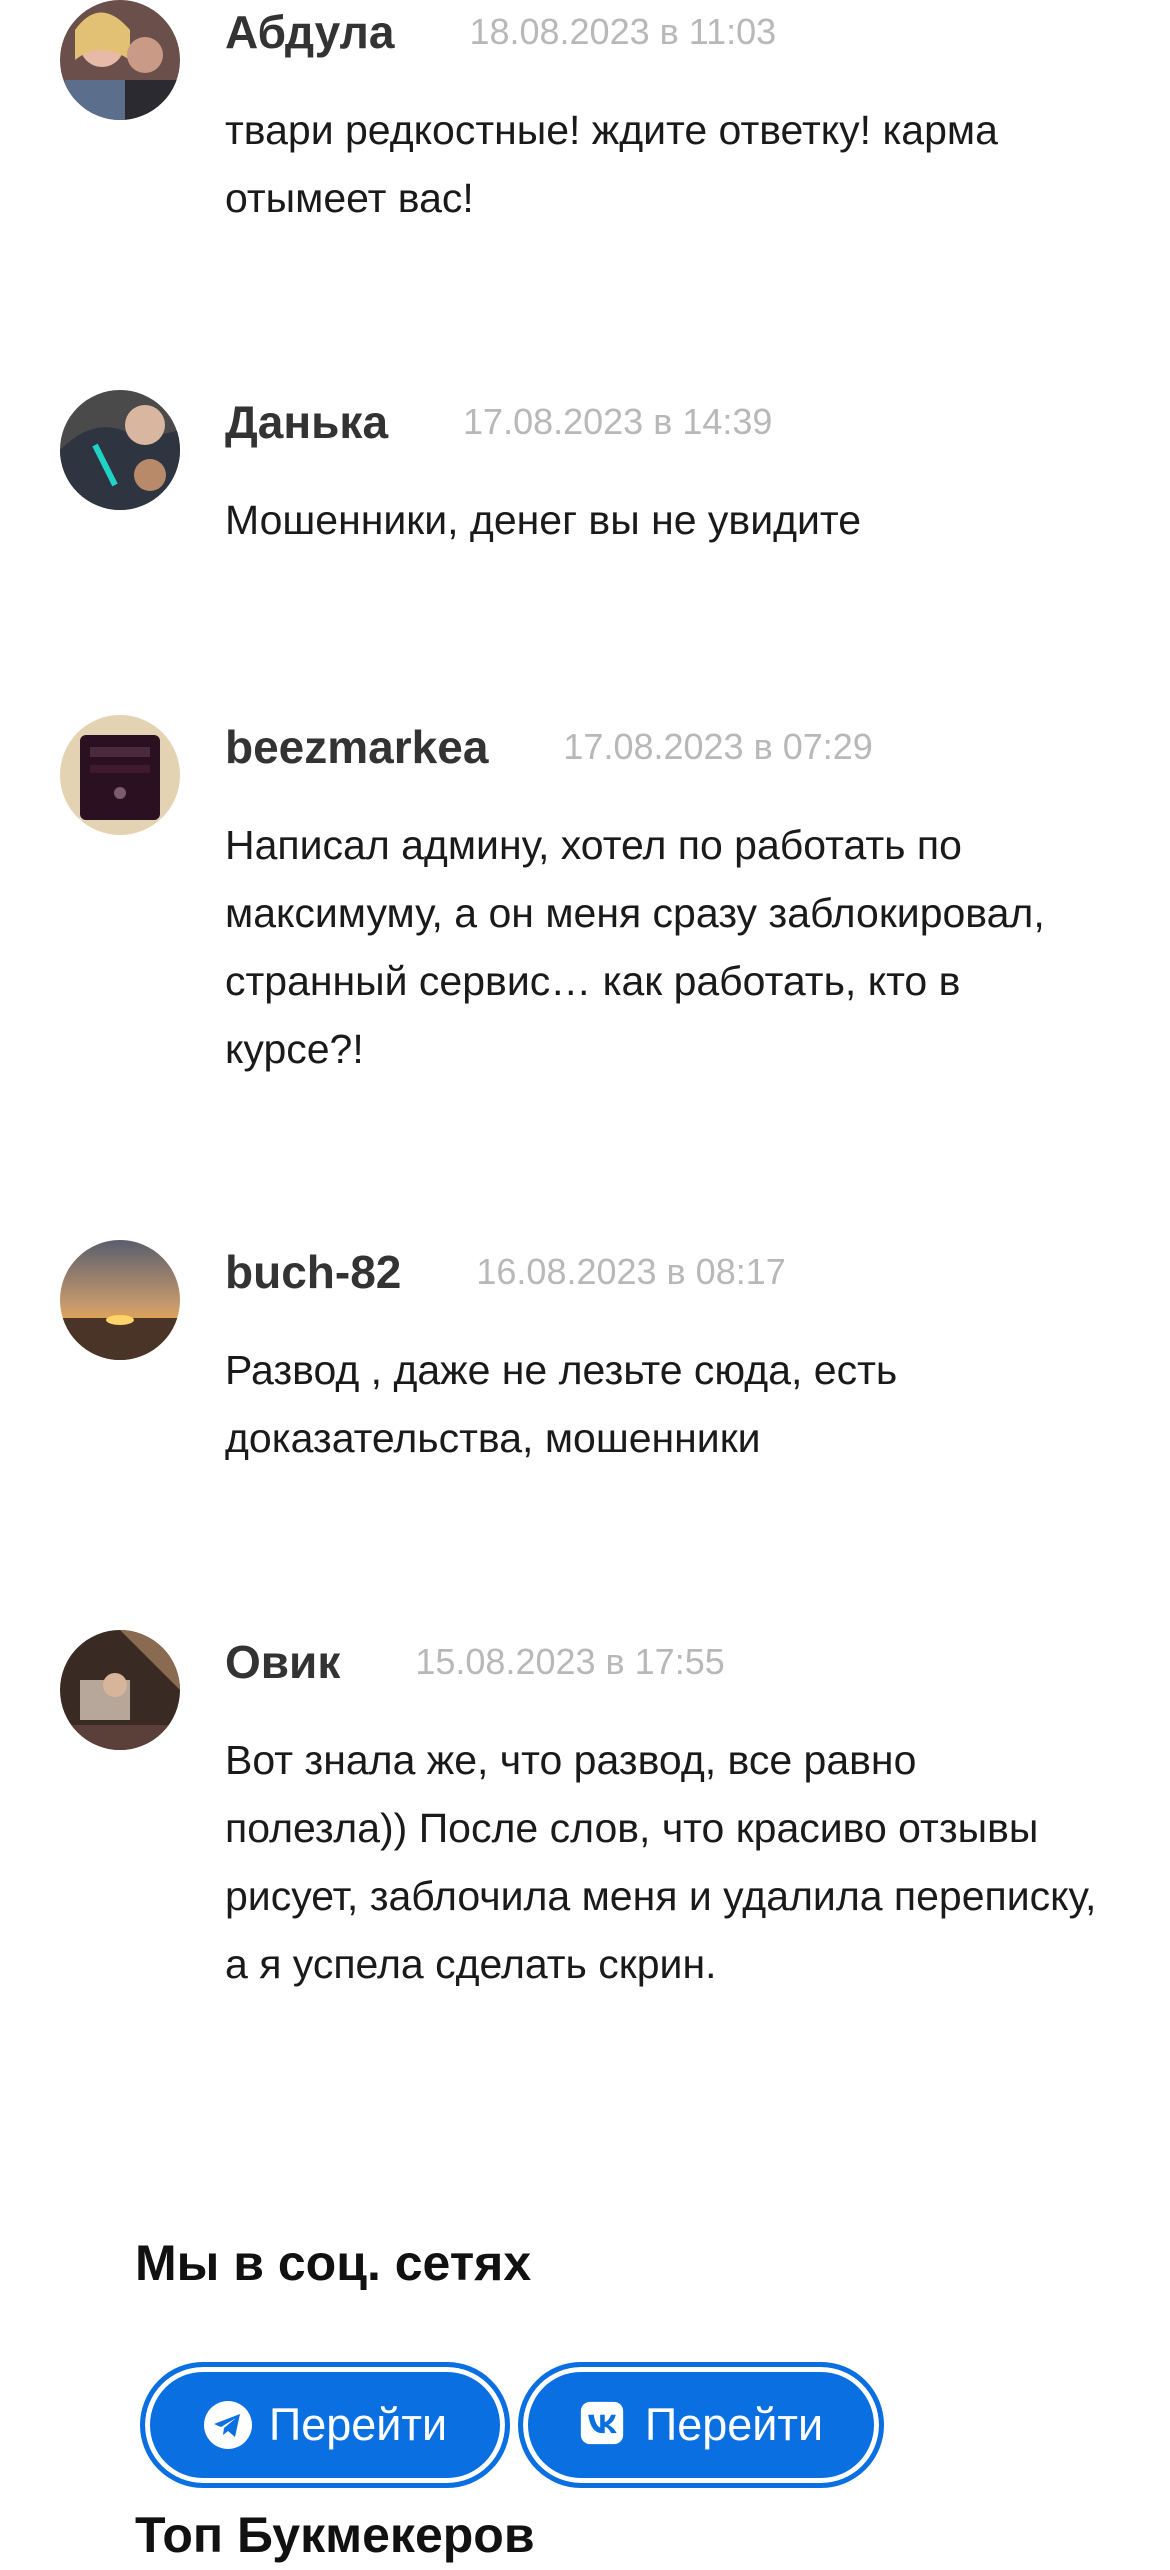 This screenshot has width=1170, height=2570. I want to click on comment-text: Мошенники, денег вы не увидите, so click(543, 520).